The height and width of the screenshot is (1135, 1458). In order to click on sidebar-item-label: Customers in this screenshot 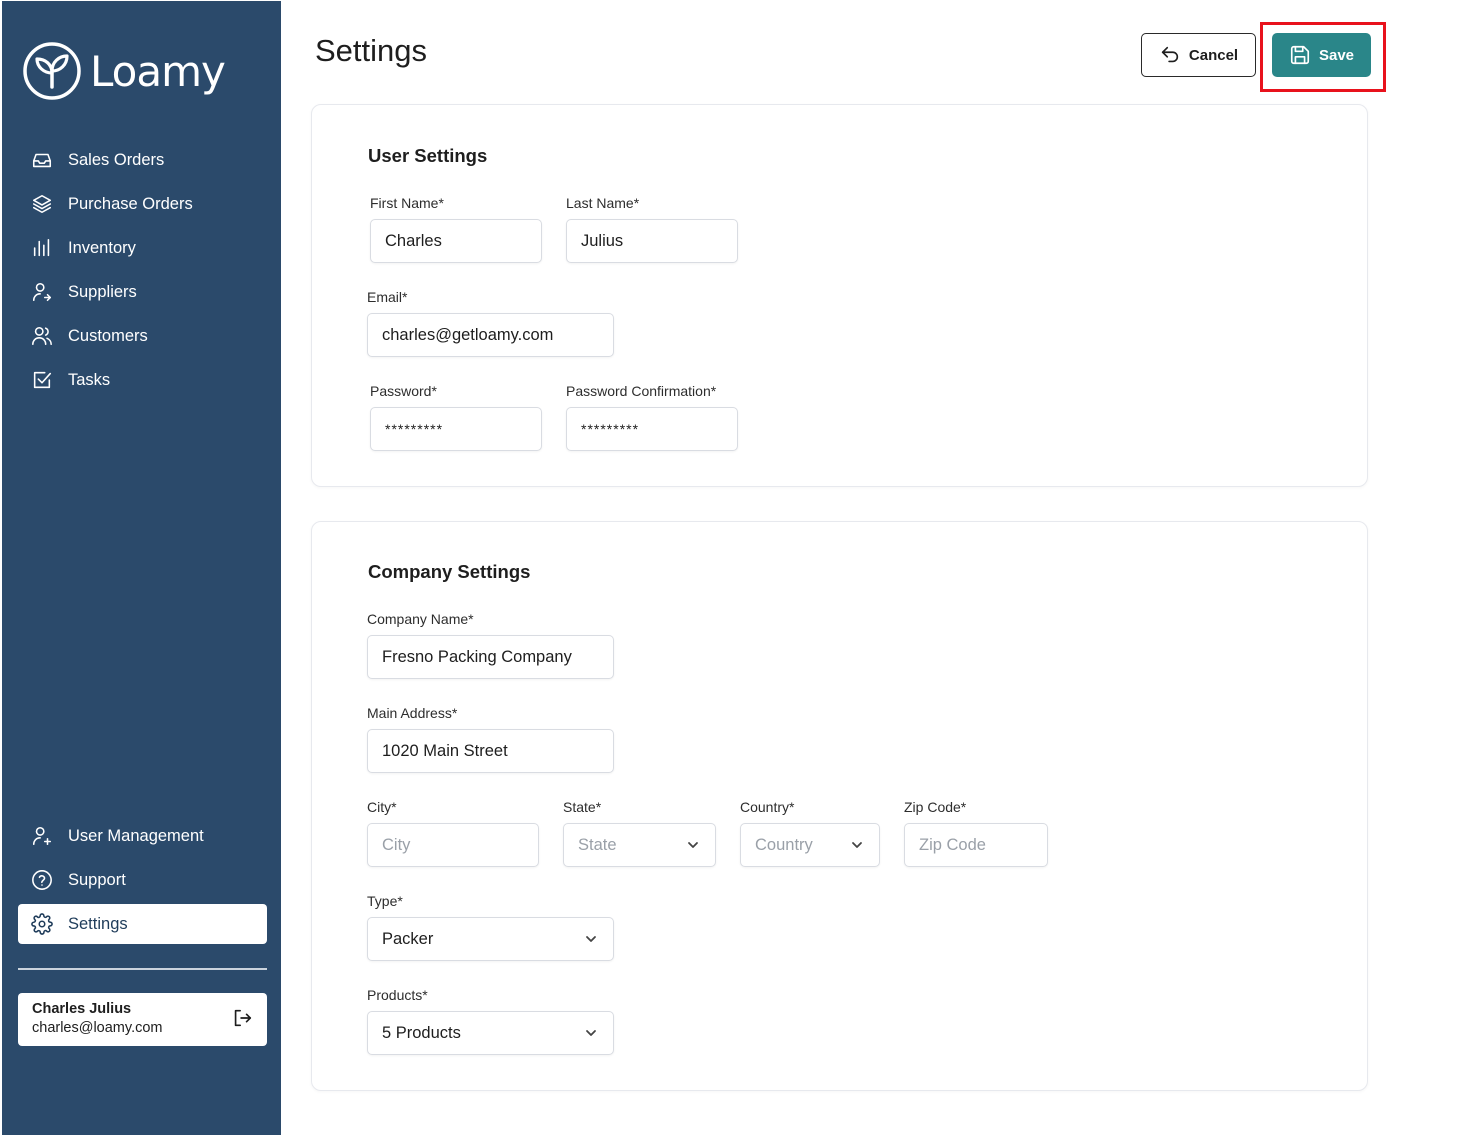, I will do `click(108, 335)`.